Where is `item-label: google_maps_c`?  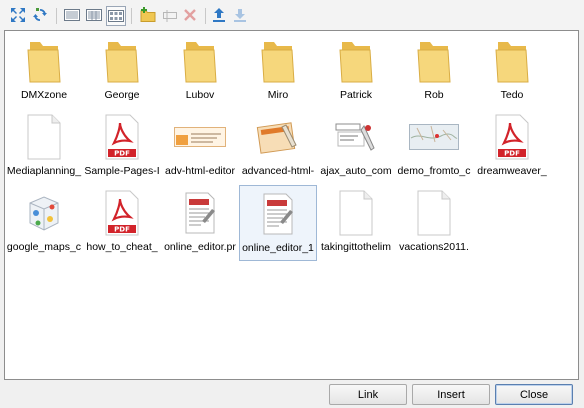
item-label: google_maps_c is located at coordinates (44, 247).